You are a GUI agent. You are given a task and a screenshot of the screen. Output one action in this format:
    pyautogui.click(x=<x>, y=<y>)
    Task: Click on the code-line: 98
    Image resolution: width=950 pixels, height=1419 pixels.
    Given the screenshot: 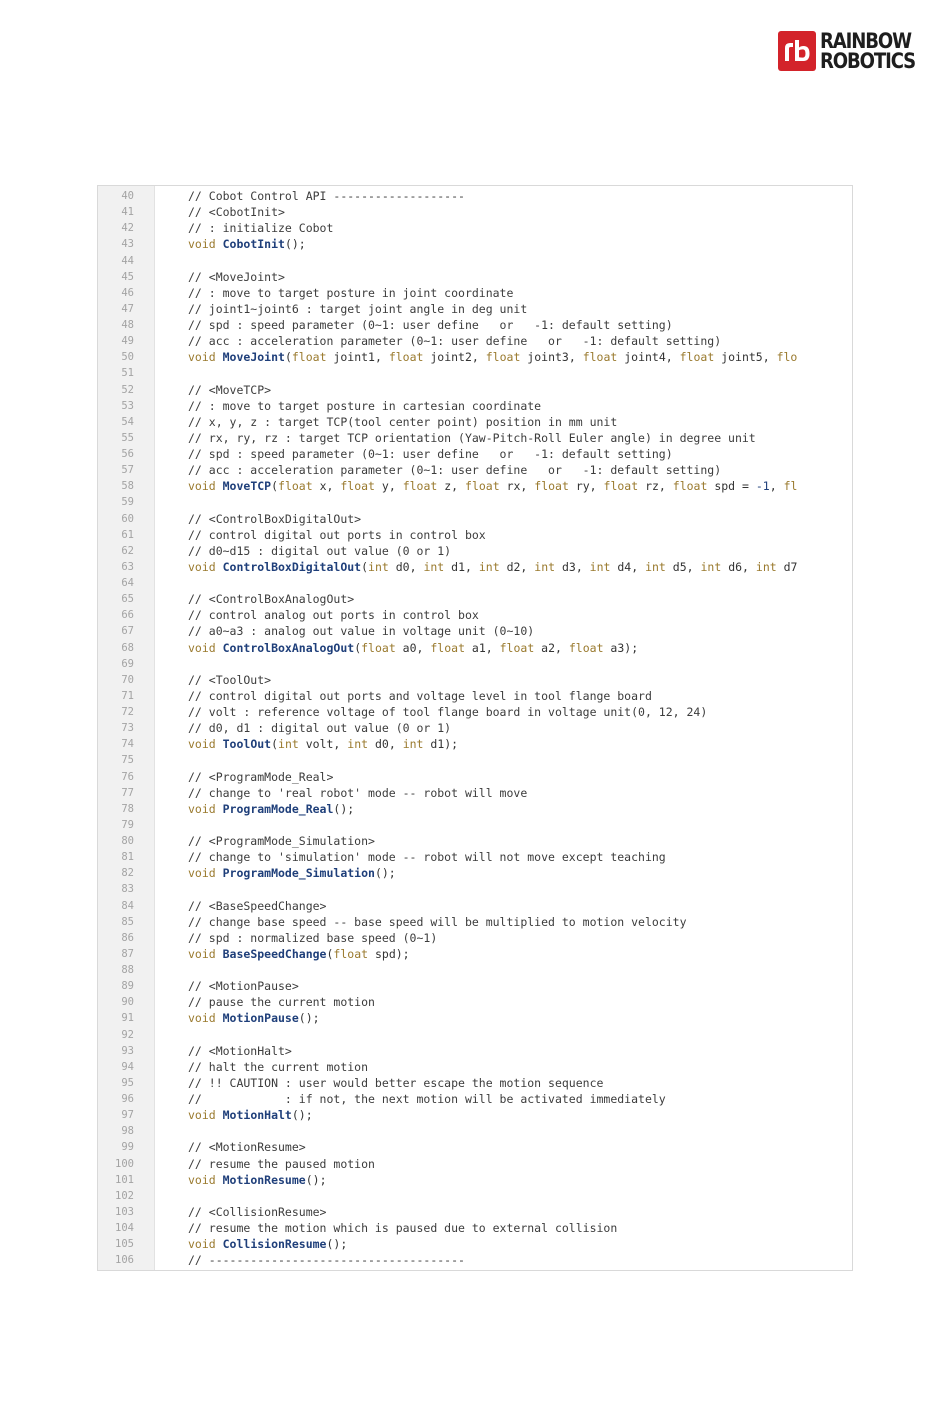 What is the action you would take?
    pyautogui.click(x=475, y=1131)
    